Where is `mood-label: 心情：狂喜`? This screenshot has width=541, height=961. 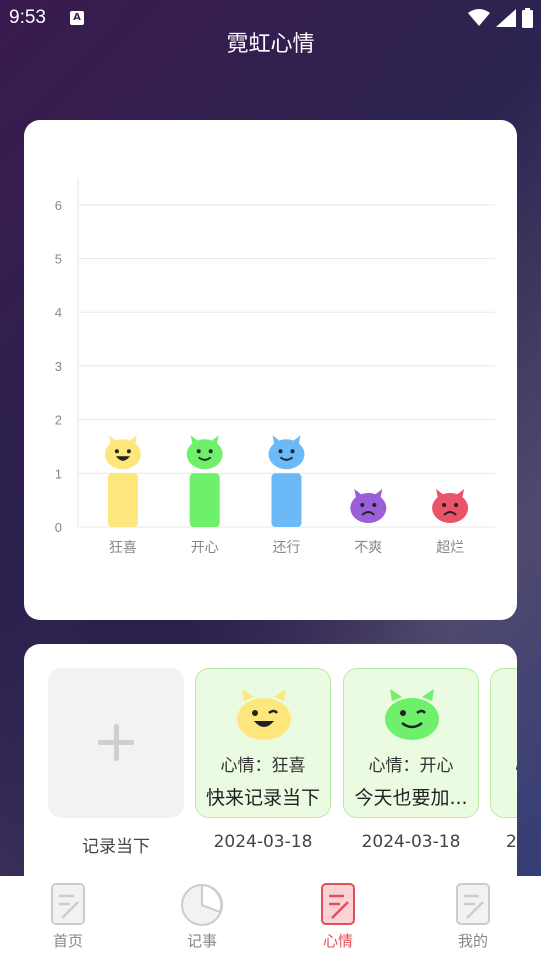 mood-label: 心情：狂喜 is located at coordinates (263, 766).